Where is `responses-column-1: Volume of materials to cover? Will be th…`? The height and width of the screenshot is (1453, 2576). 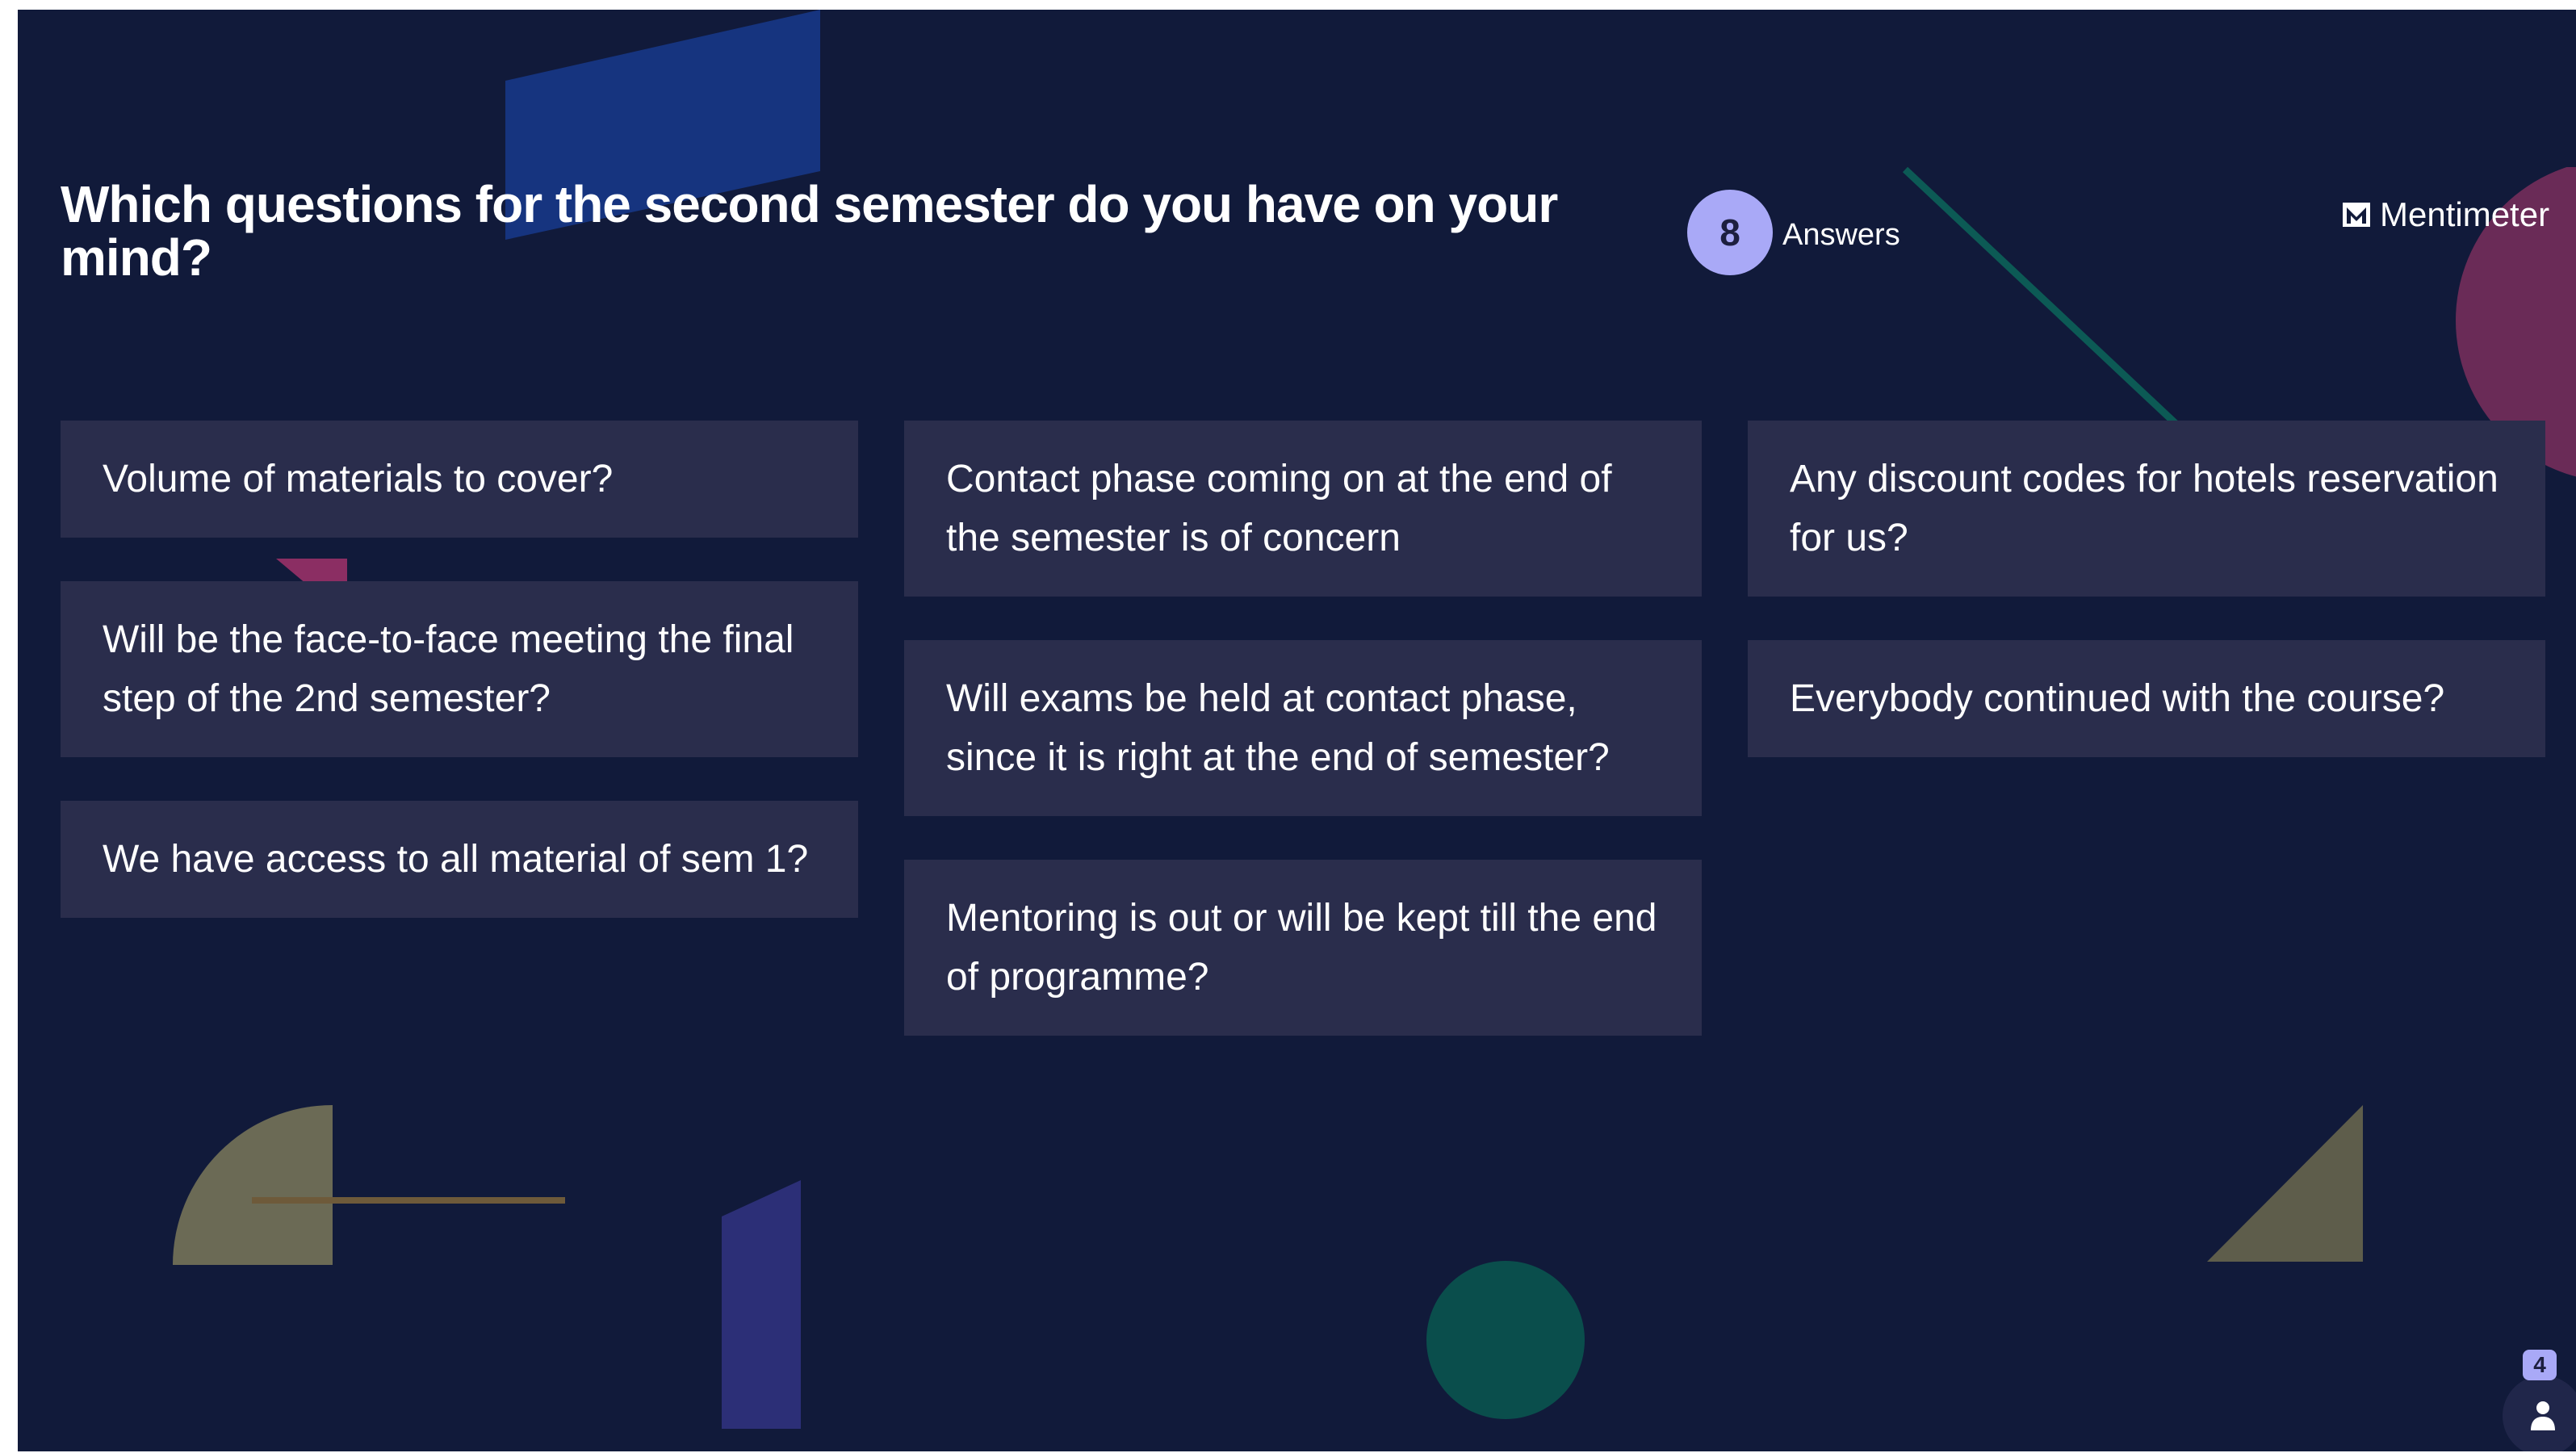 responses-column-1: Volume of materials to cover? Will be th… is located at coordinates (459, 669).